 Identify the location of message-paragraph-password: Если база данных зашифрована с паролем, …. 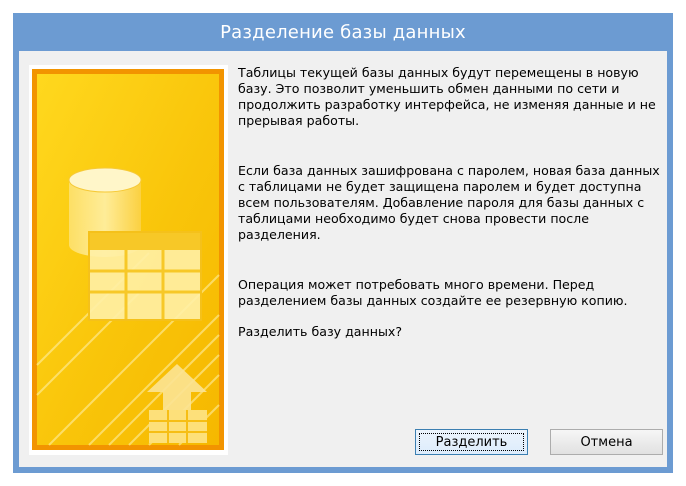
(449, 202).